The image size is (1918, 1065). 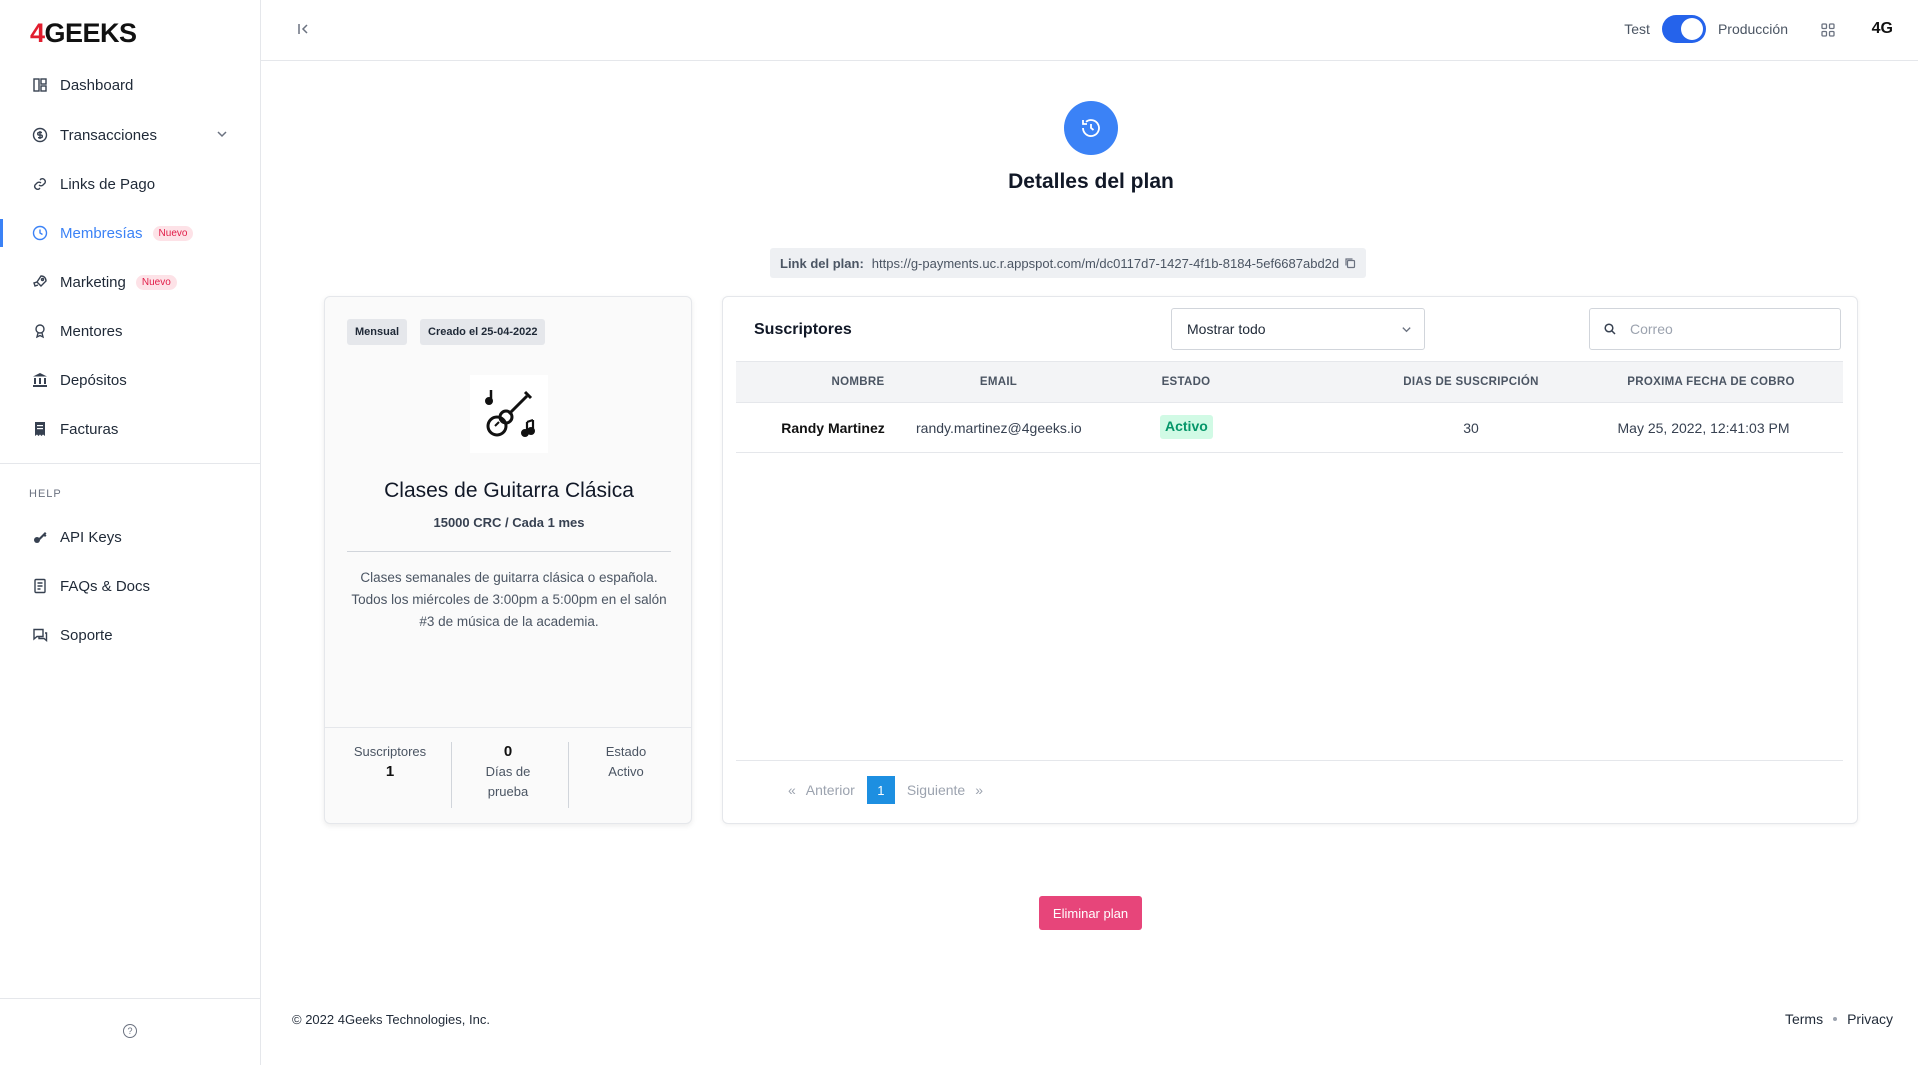 I want to click on sidebar-item-dashboard: Dashboard, so click(x=130, y=85).